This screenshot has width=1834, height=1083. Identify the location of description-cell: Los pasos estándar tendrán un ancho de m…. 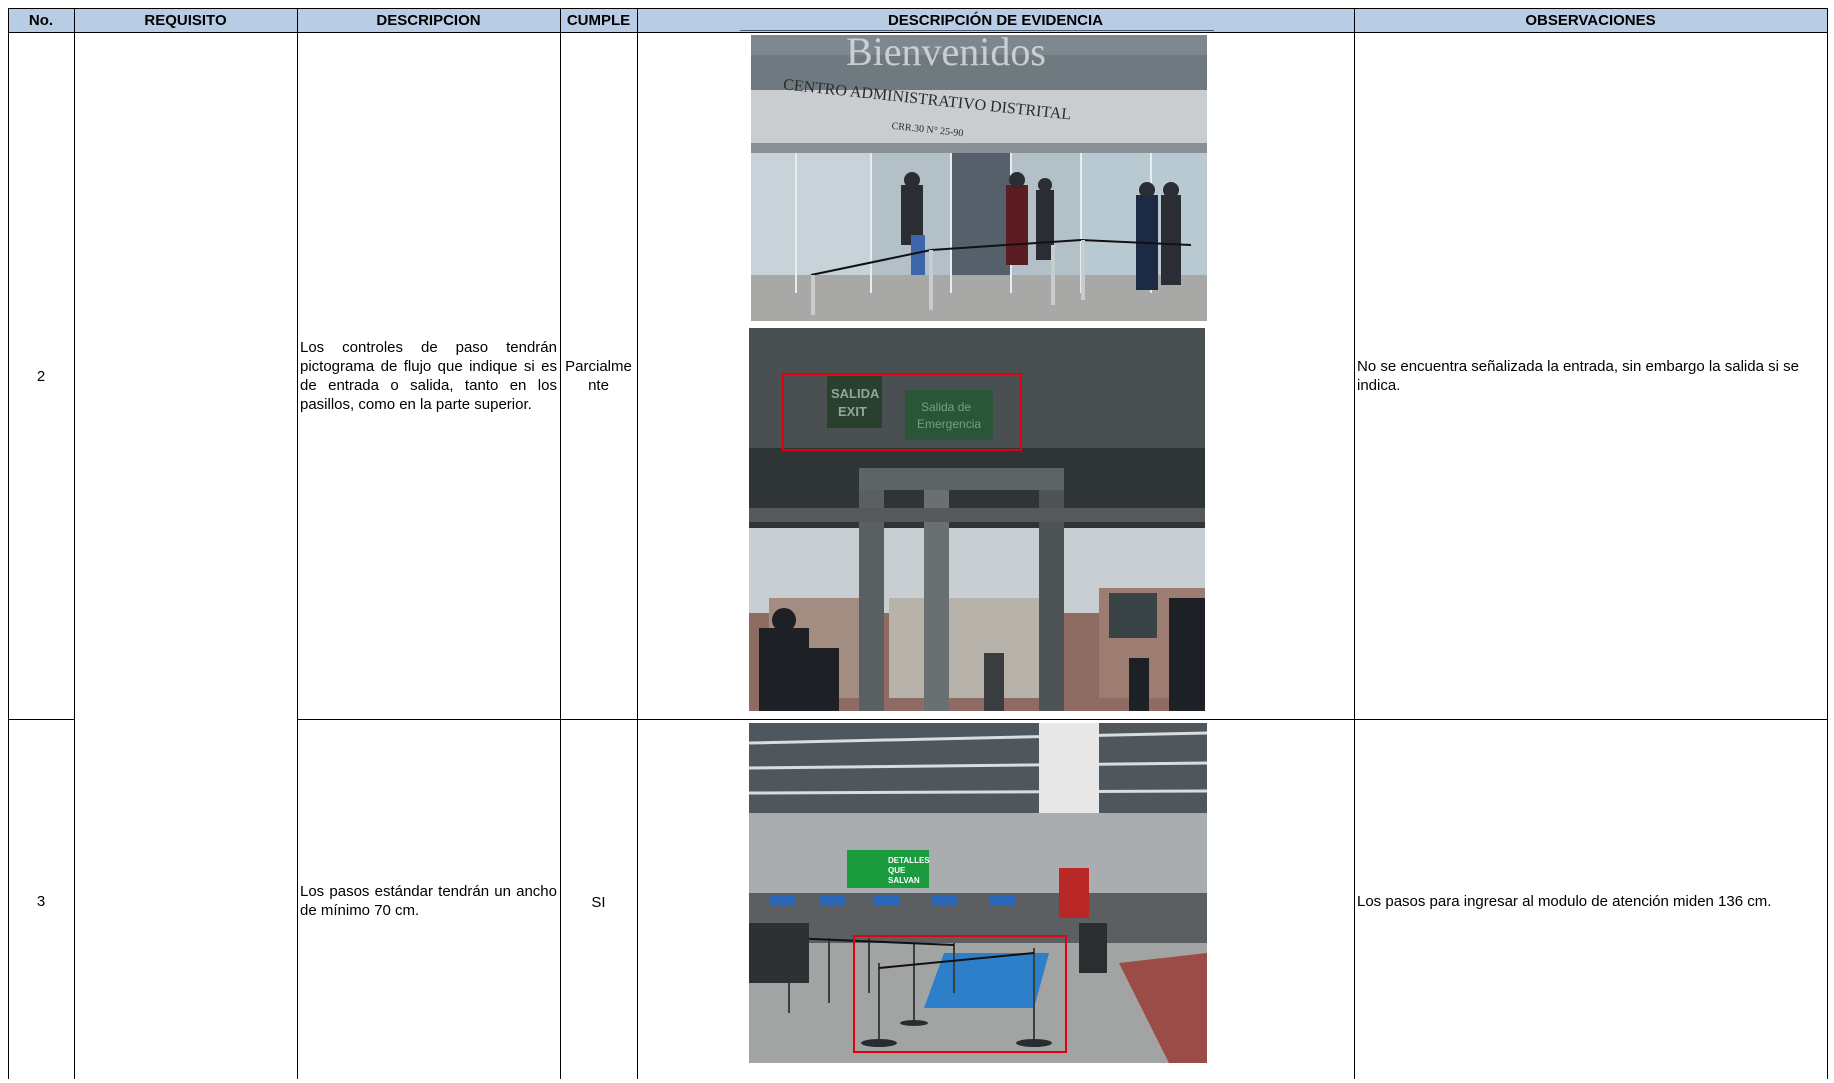
(428, 901).